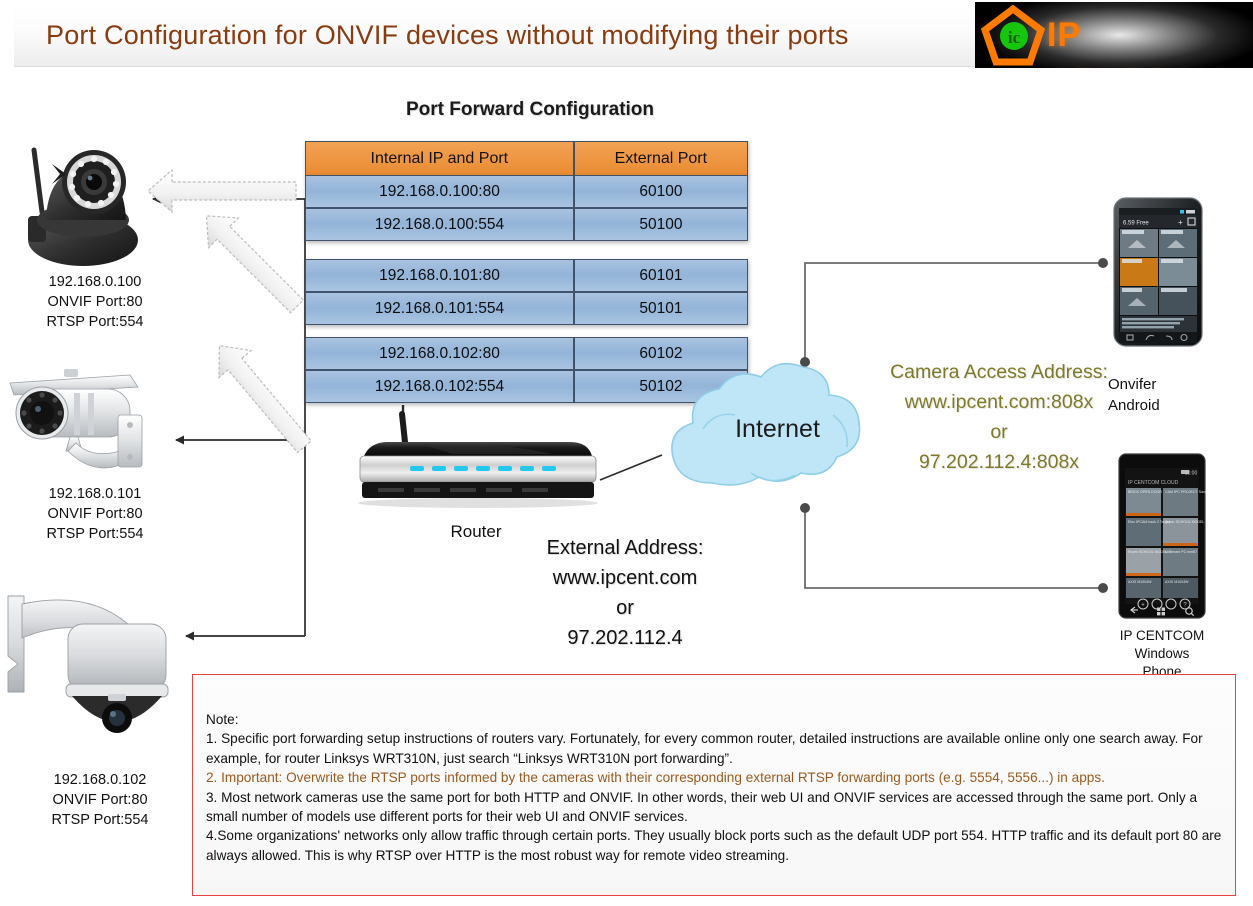 This screenshot has width=1253, height=906. I want to click on cell-external: 50100, so click(660, 224).